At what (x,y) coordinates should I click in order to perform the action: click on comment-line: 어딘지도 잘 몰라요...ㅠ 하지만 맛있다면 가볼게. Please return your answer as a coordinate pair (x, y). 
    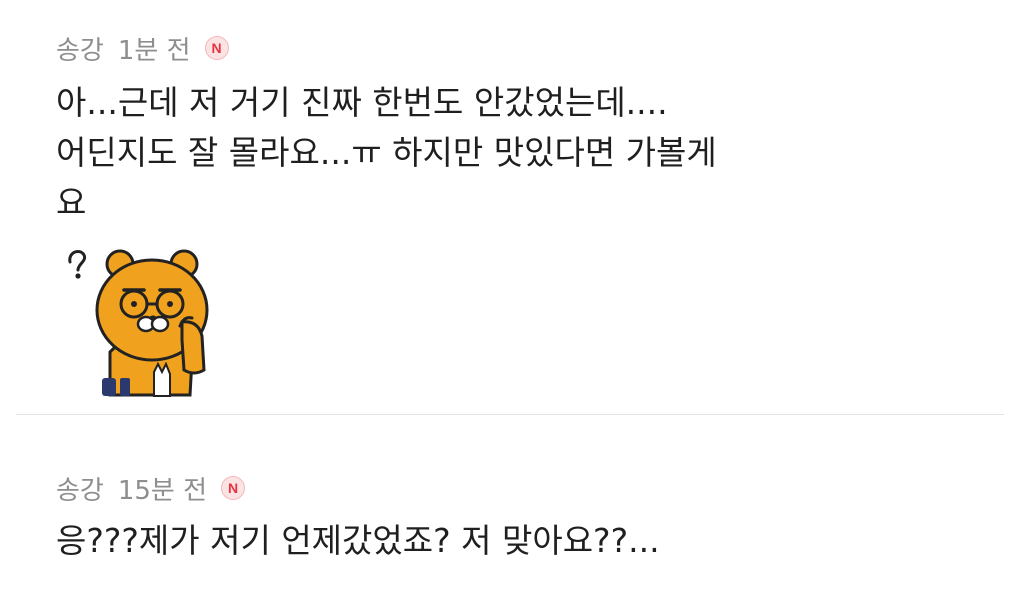
    Looking at the image, I should click on (386, 152).